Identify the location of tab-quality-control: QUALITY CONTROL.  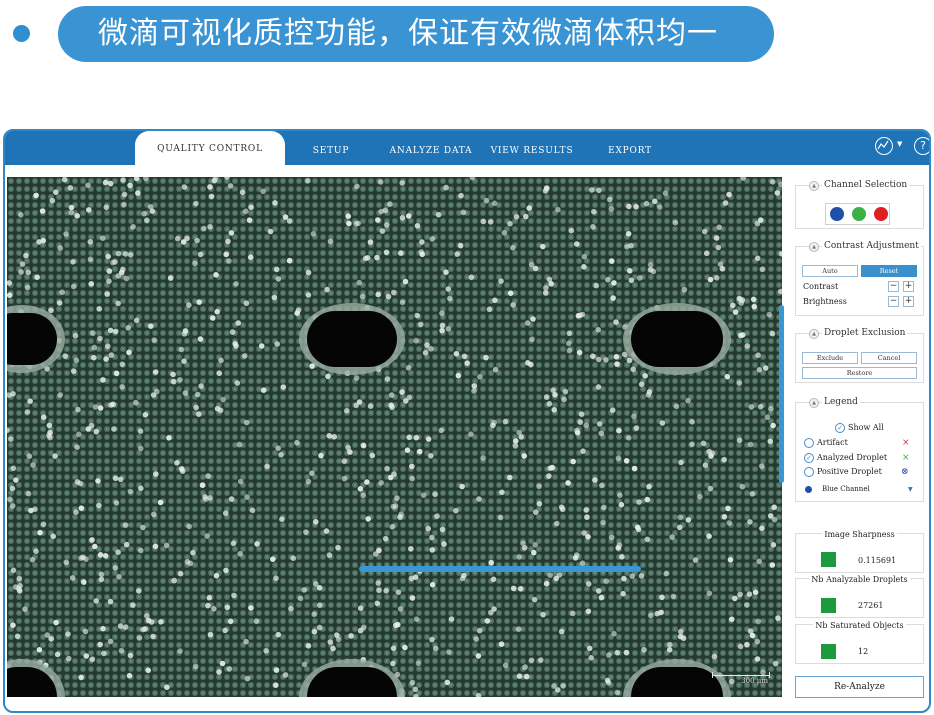
(210, 148).